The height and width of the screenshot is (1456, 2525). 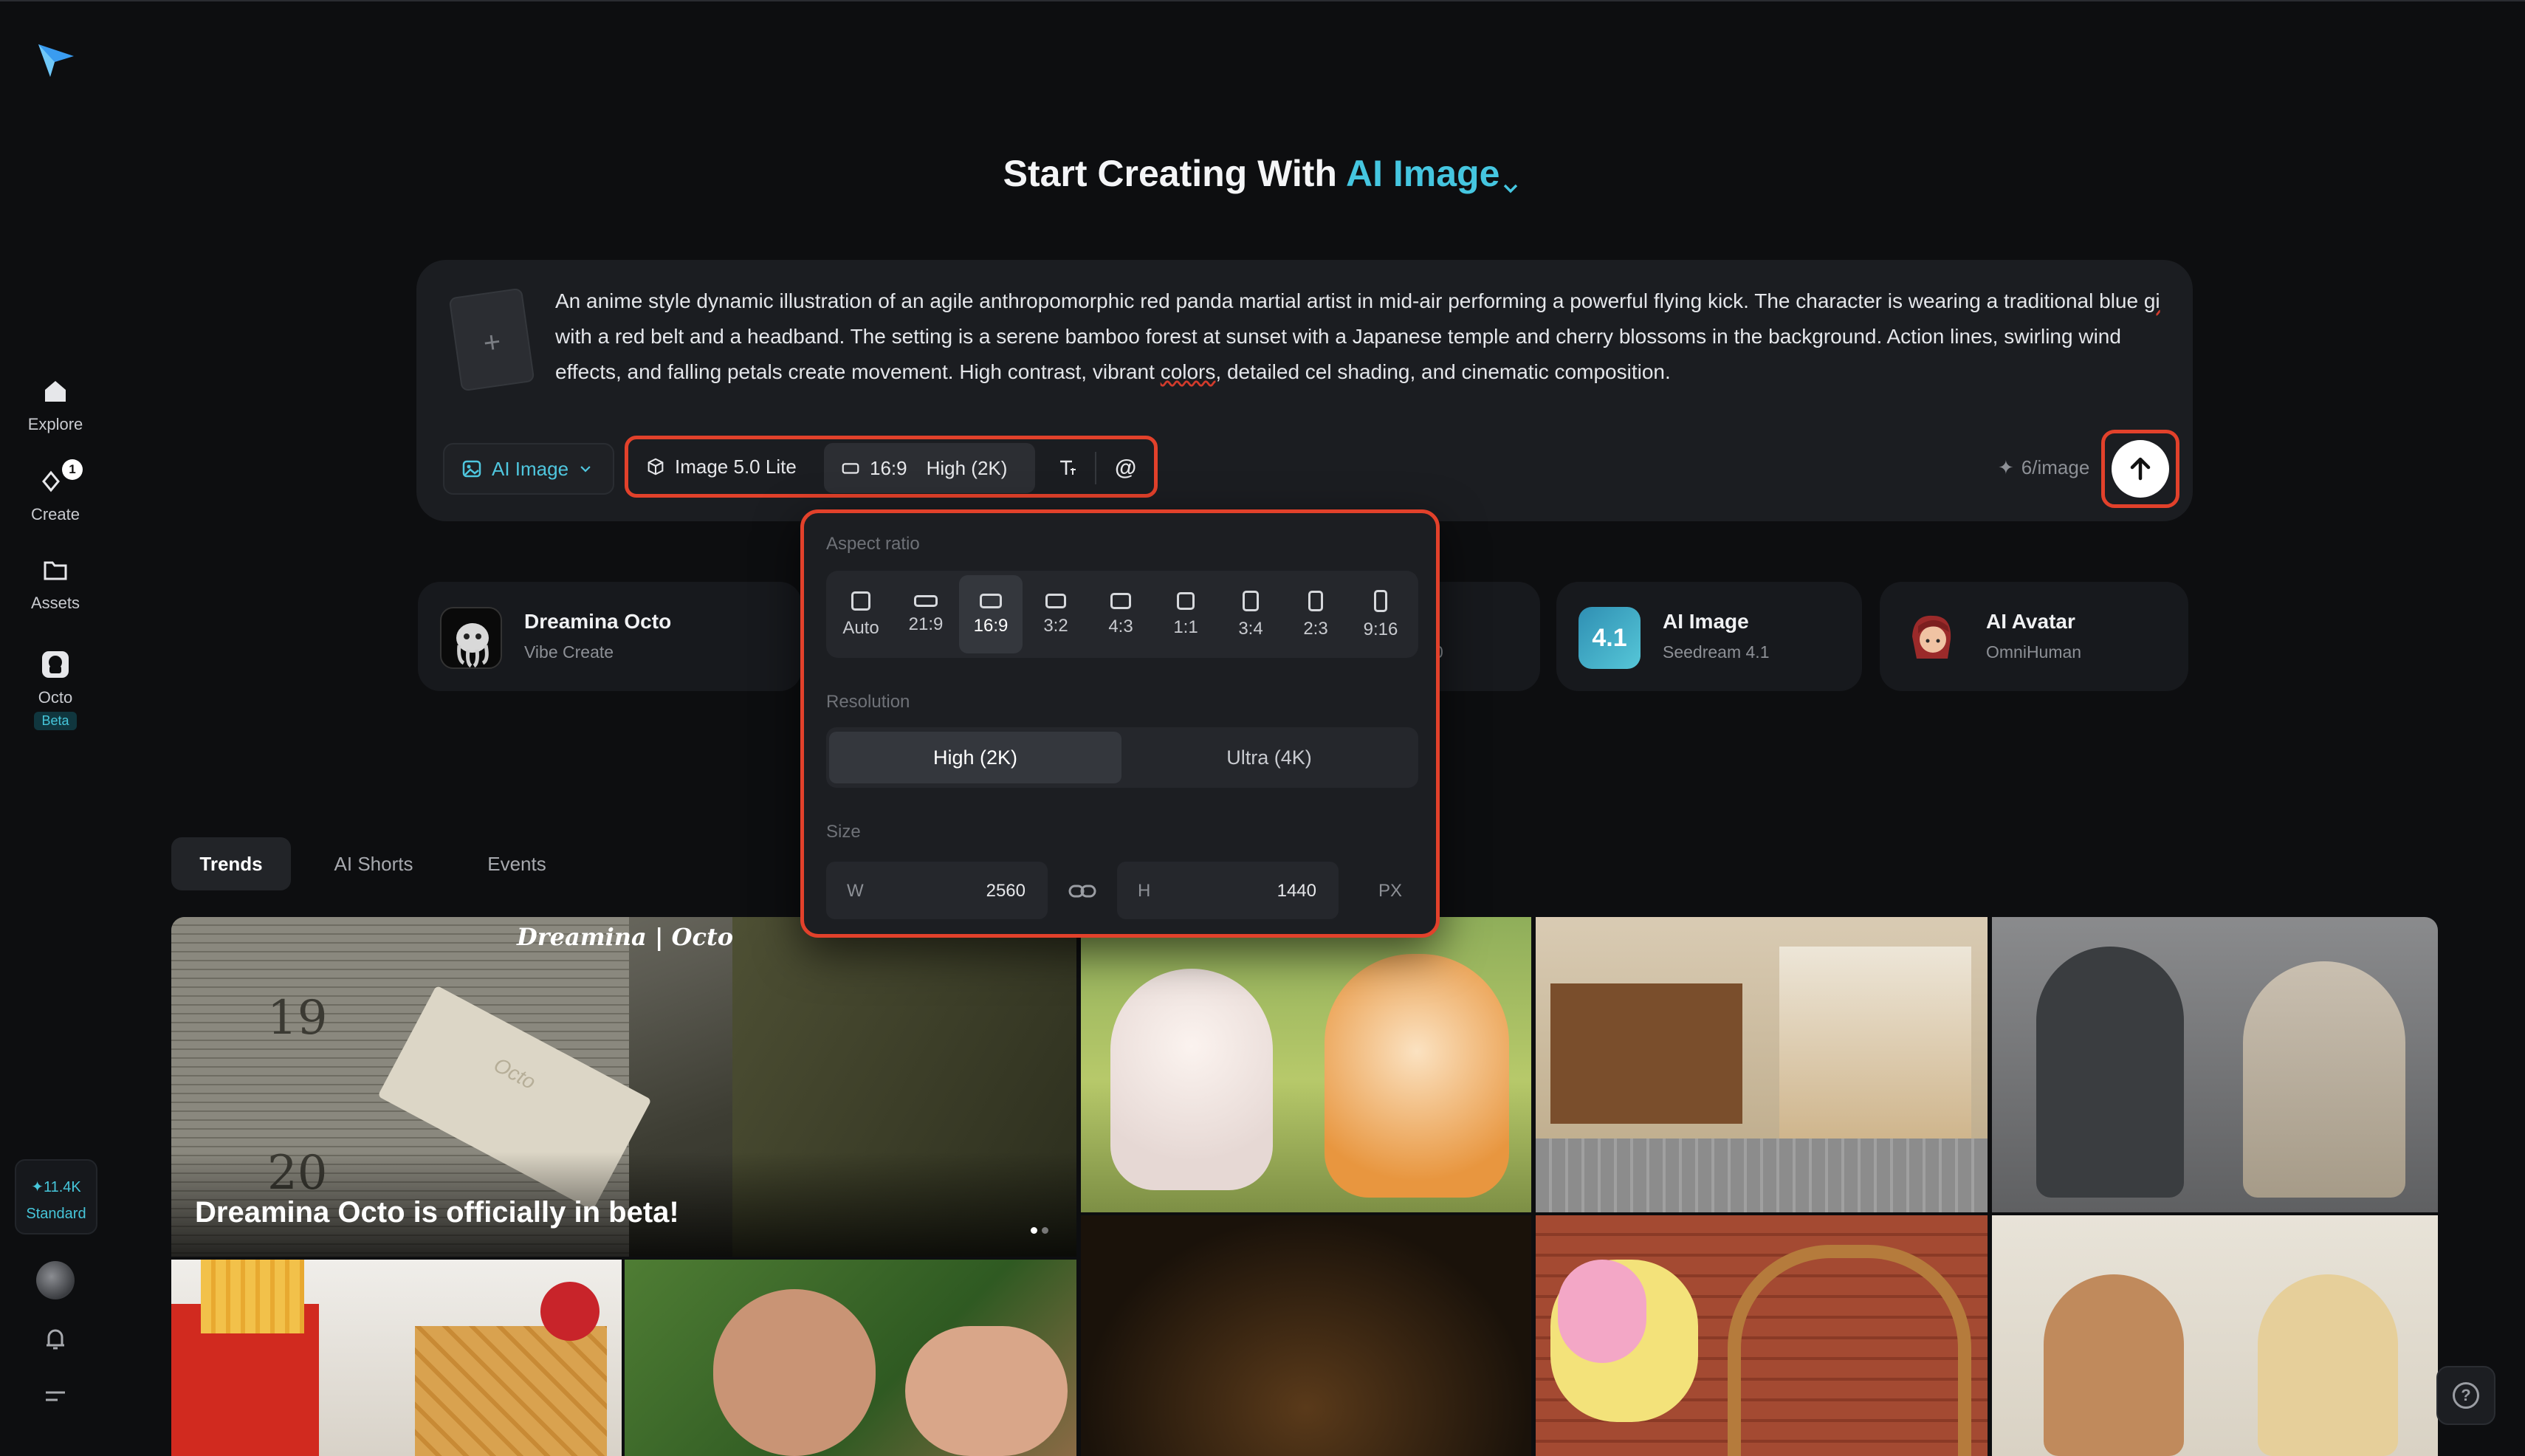 I want to click on ratio-label: 1:1, so click(x=1185, y=627).